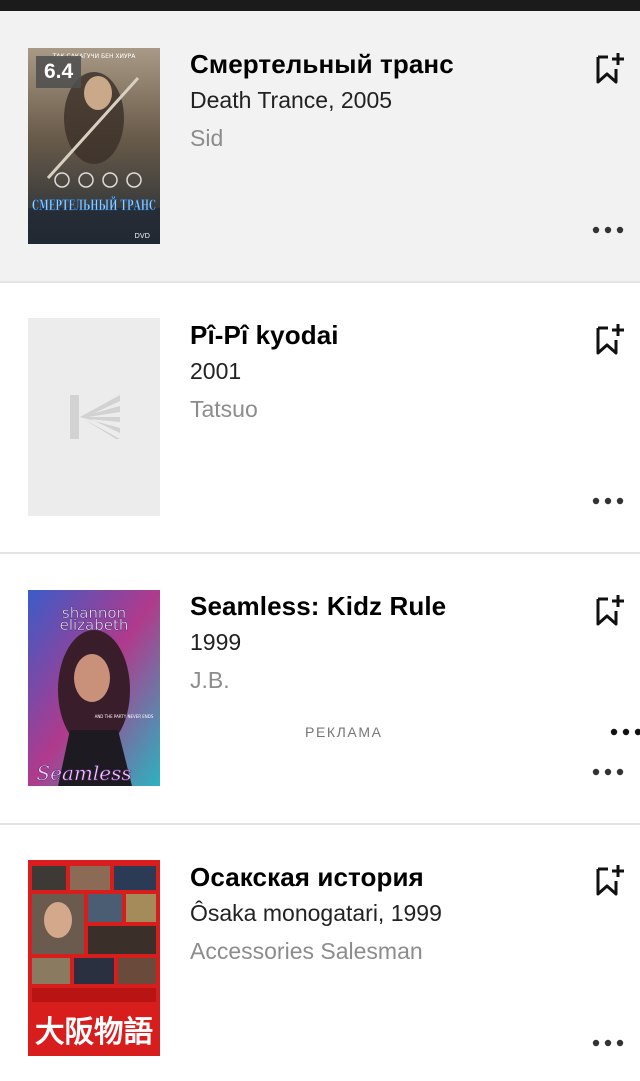 This screenshot has width=640, height=1081. I want to click on poster-image: 大阪物語, so click(94, 958).